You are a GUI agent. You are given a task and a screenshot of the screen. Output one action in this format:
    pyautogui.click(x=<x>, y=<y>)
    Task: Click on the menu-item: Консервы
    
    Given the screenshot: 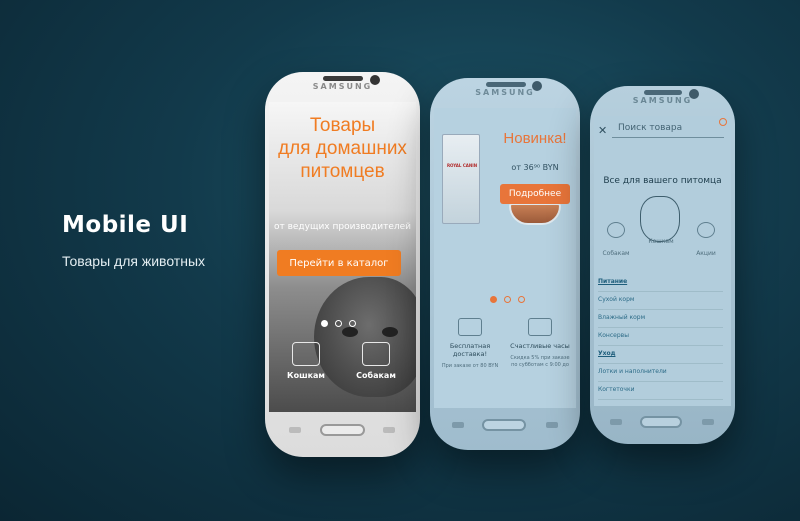 What is the action you would take?
    pyautogui.click(x=660, y=337)
    